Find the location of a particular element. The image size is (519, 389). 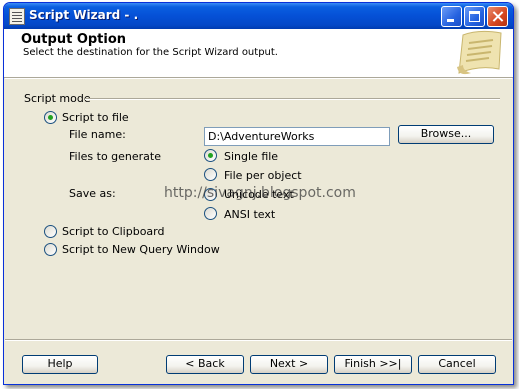

footer-divider is located at coordinates (258, 340).